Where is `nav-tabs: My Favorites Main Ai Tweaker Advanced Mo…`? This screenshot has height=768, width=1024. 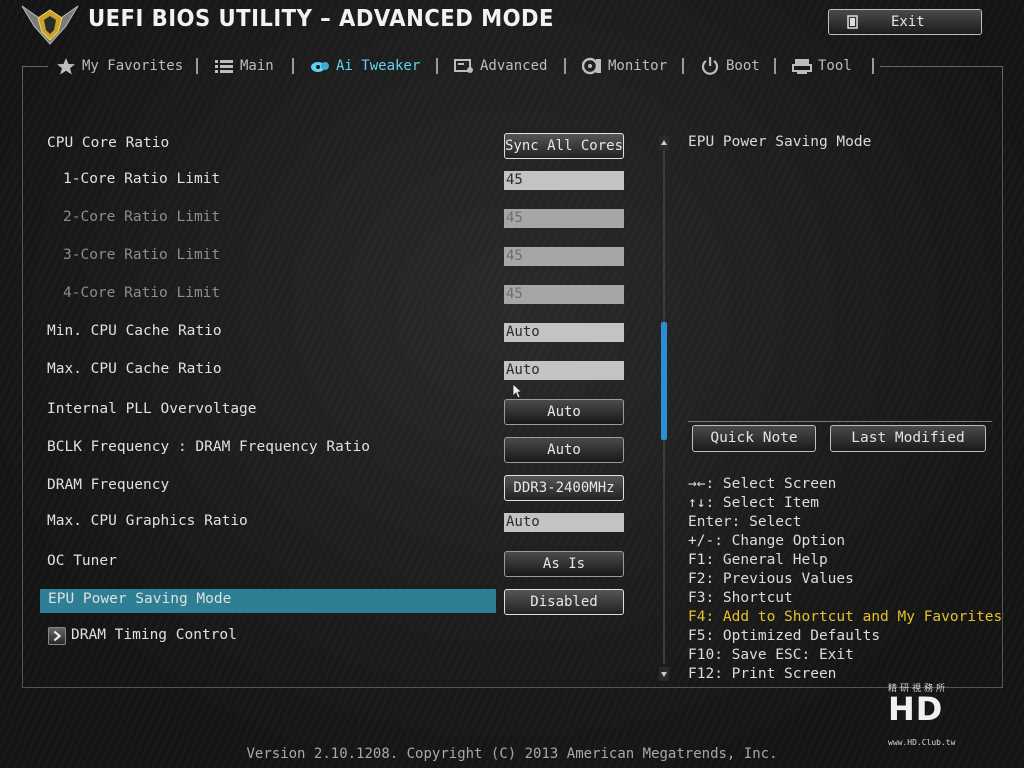 nav-tabs: My Favorites Main Ai Tweaker Advanced Mo… is located at coordinates (512, 67).